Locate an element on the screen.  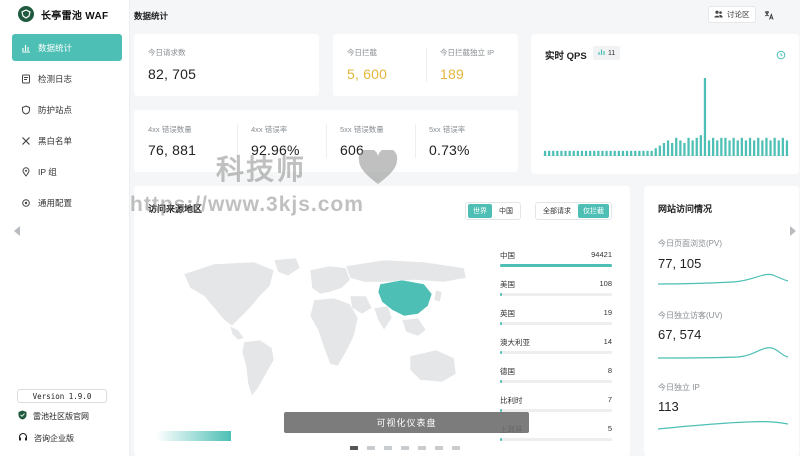
stat-label: 今日请求数 is located at coordinates (167, 52).